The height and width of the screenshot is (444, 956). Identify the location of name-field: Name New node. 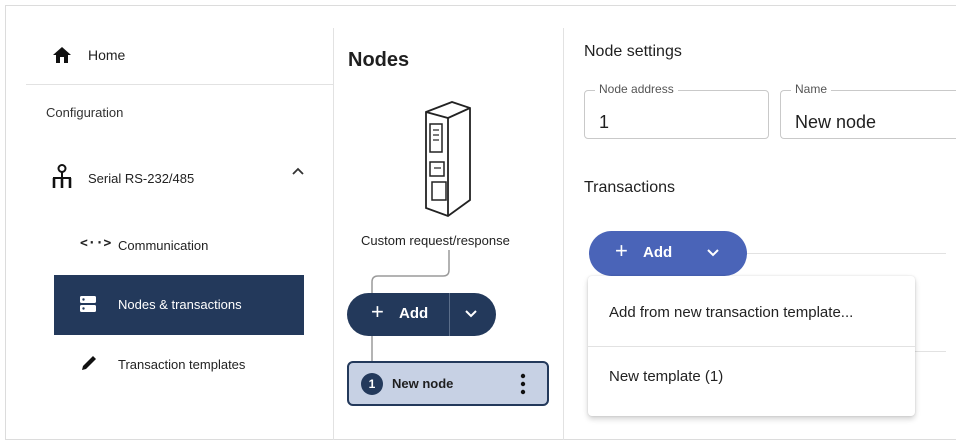
(868, 110).